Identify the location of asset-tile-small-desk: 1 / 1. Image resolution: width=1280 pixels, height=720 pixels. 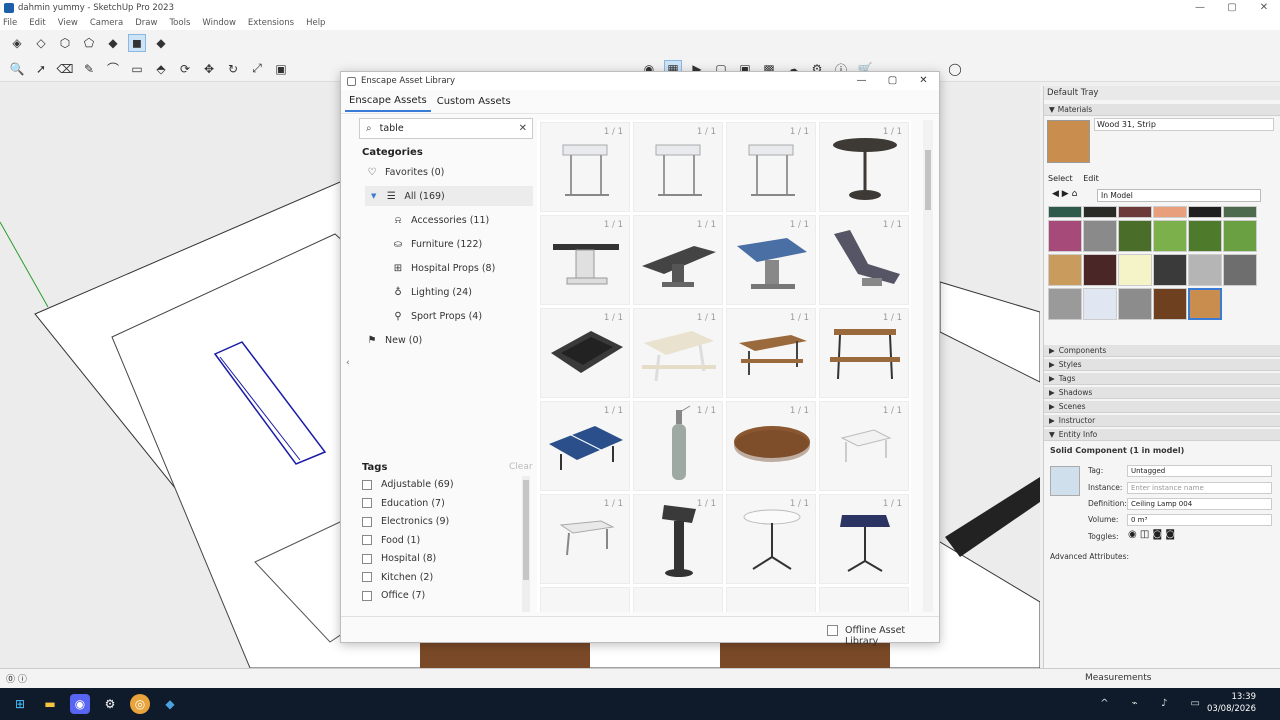
(585, 539).